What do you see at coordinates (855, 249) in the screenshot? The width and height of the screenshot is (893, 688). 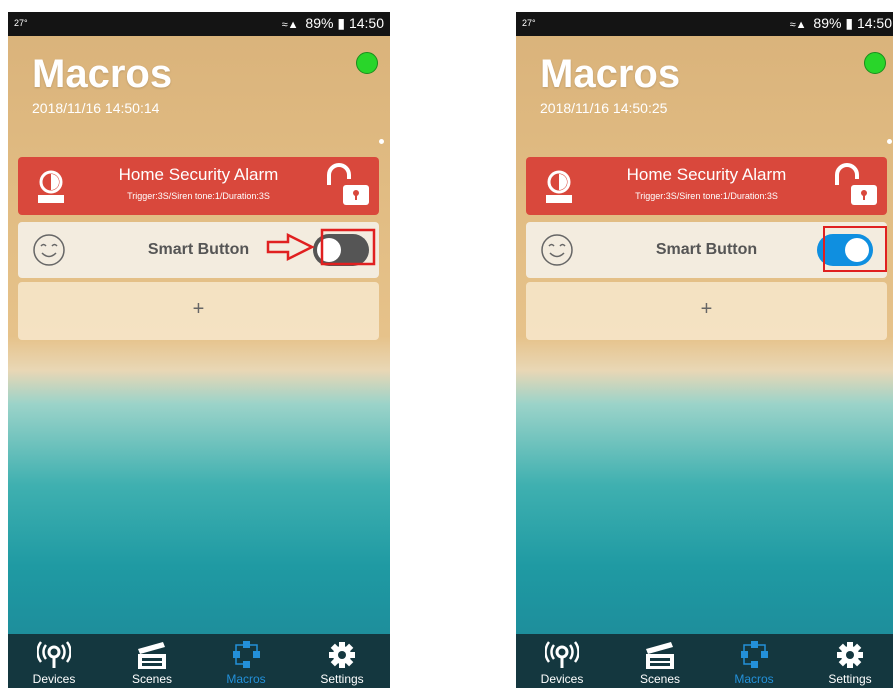 I see `toggle-highlight-box` at bounding box center [855, 249].